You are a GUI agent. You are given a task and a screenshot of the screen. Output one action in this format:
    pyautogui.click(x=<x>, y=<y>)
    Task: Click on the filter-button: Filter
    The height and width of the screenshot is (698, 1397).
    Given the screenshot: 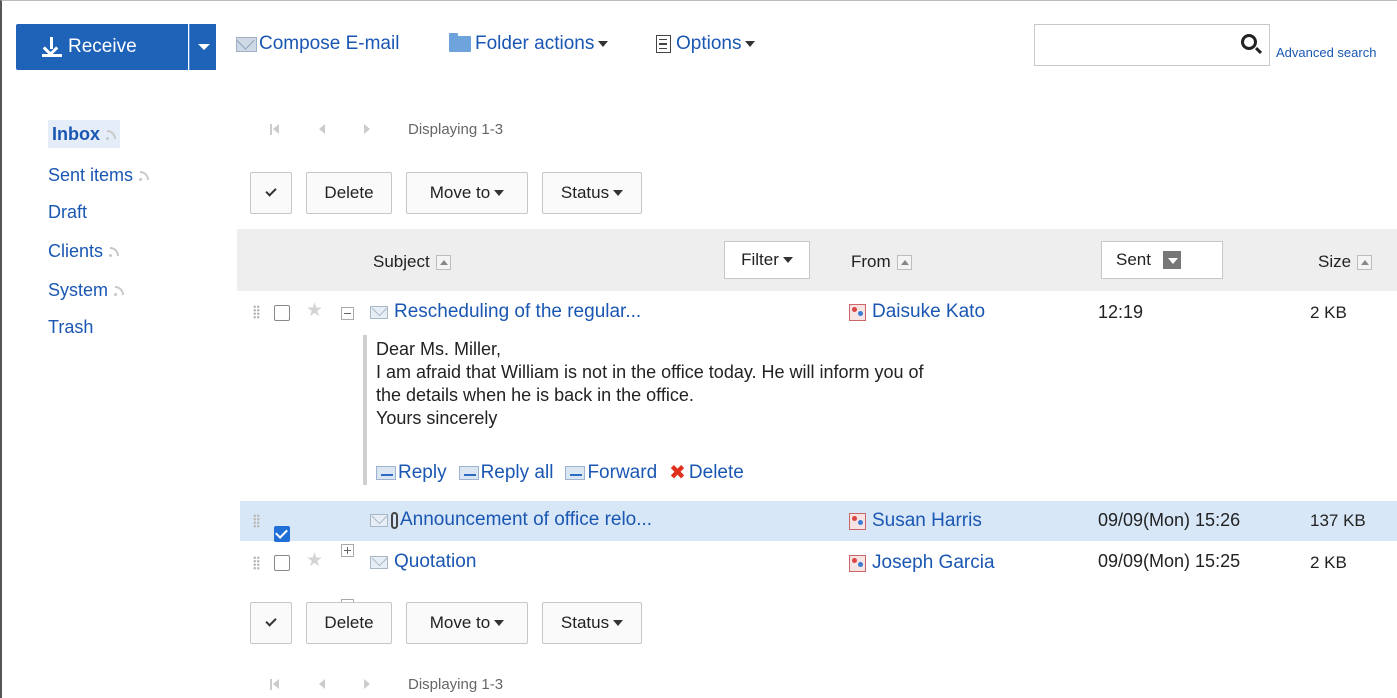 What is the action you would take?
    pyautogui.click(x=767, y=260)
    